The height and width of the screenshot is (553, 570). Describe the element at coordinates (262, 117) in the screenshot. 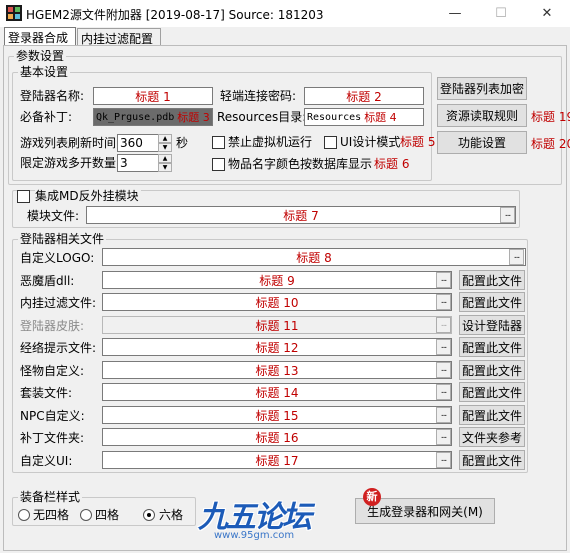

I see `resources-label: Resources目录:` at that location.